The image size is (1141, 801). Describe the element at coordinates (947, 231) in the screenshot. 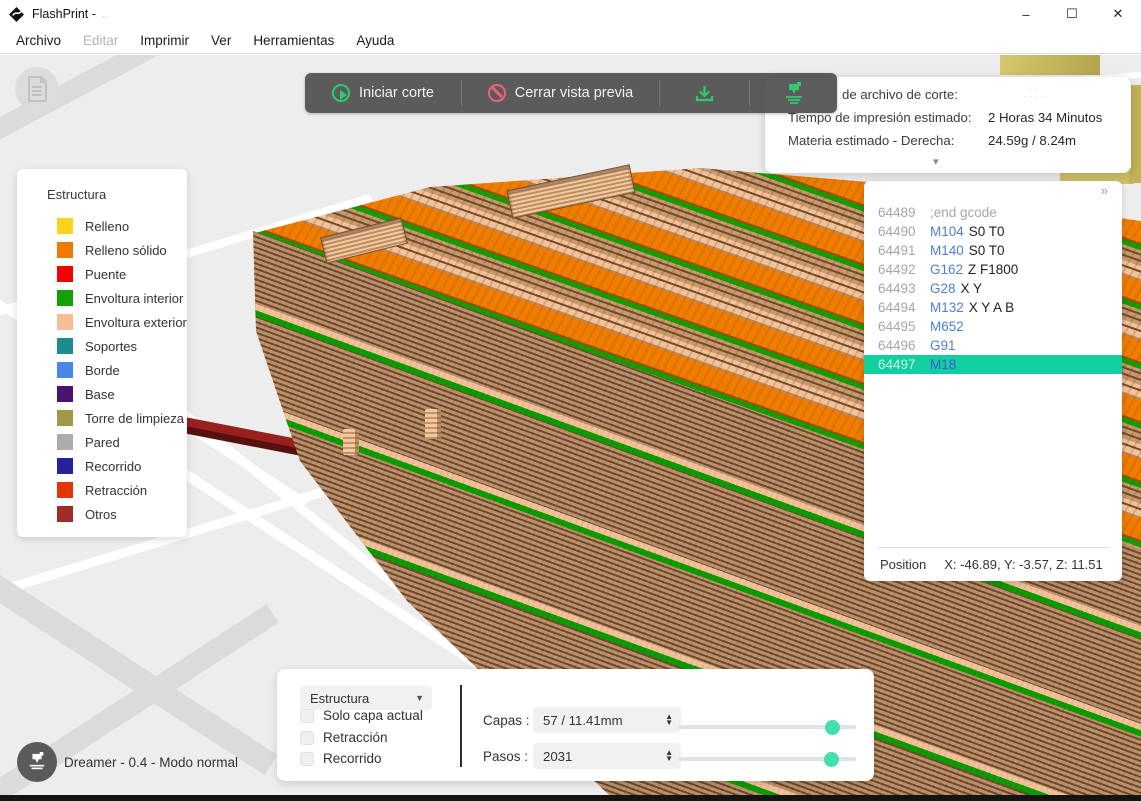

I see `gcode-command: M104` at that location.